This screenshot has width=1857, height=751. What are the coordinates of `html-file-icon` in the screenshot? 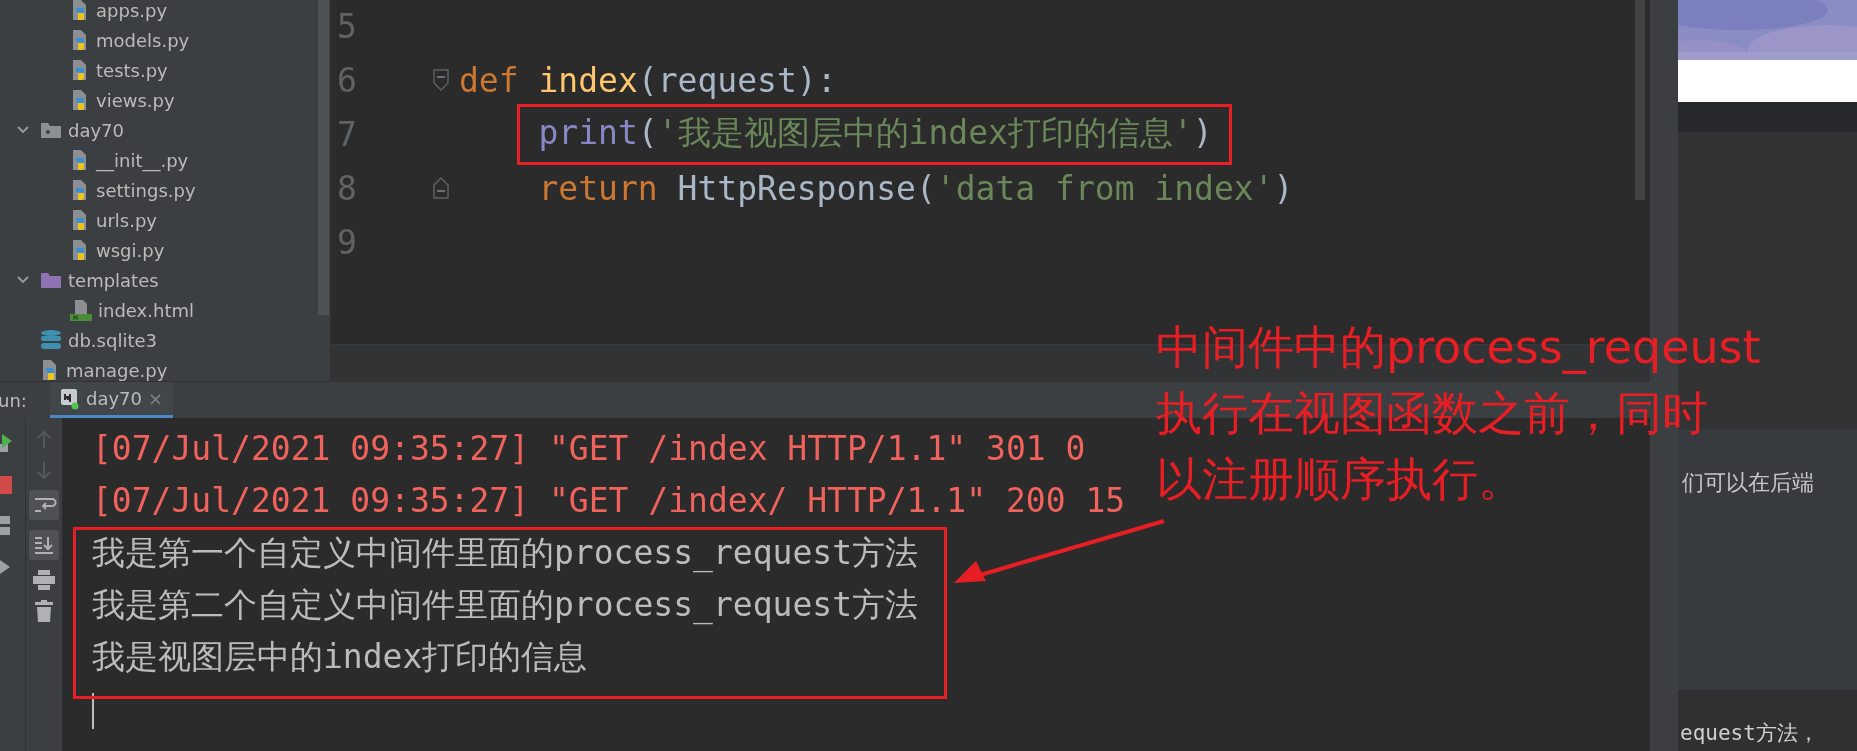 It's located at (81, 310).